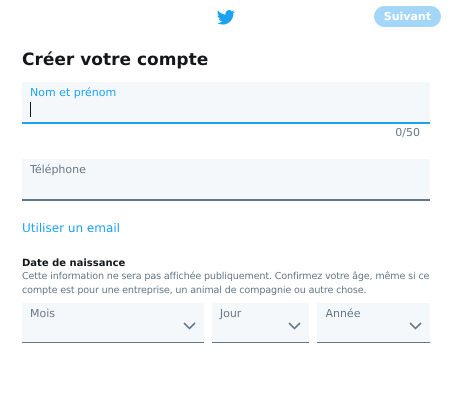 The width and height of the screenshot is (450, 410). What do you see at coordinates (74, 263) in the screenshot?
I see `section-heading: Date de naissance` at bounding box center [74, 263].